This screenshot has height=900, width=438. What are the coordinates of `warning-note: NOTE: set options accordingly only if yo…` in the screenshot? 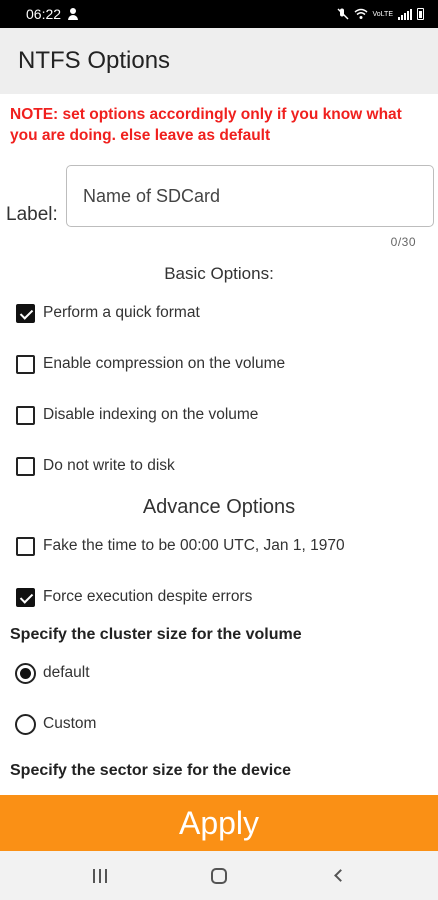 It's located at (206, 125).